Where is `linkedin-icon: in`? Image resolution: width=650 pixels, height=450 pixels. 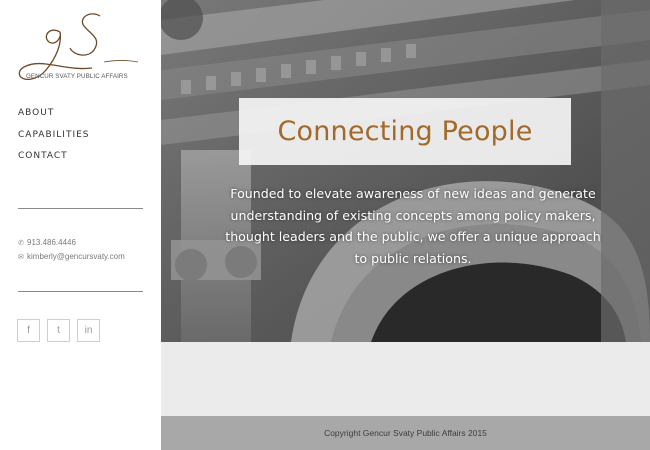 linkedin-icon: in is located at coordinates (88, 330).